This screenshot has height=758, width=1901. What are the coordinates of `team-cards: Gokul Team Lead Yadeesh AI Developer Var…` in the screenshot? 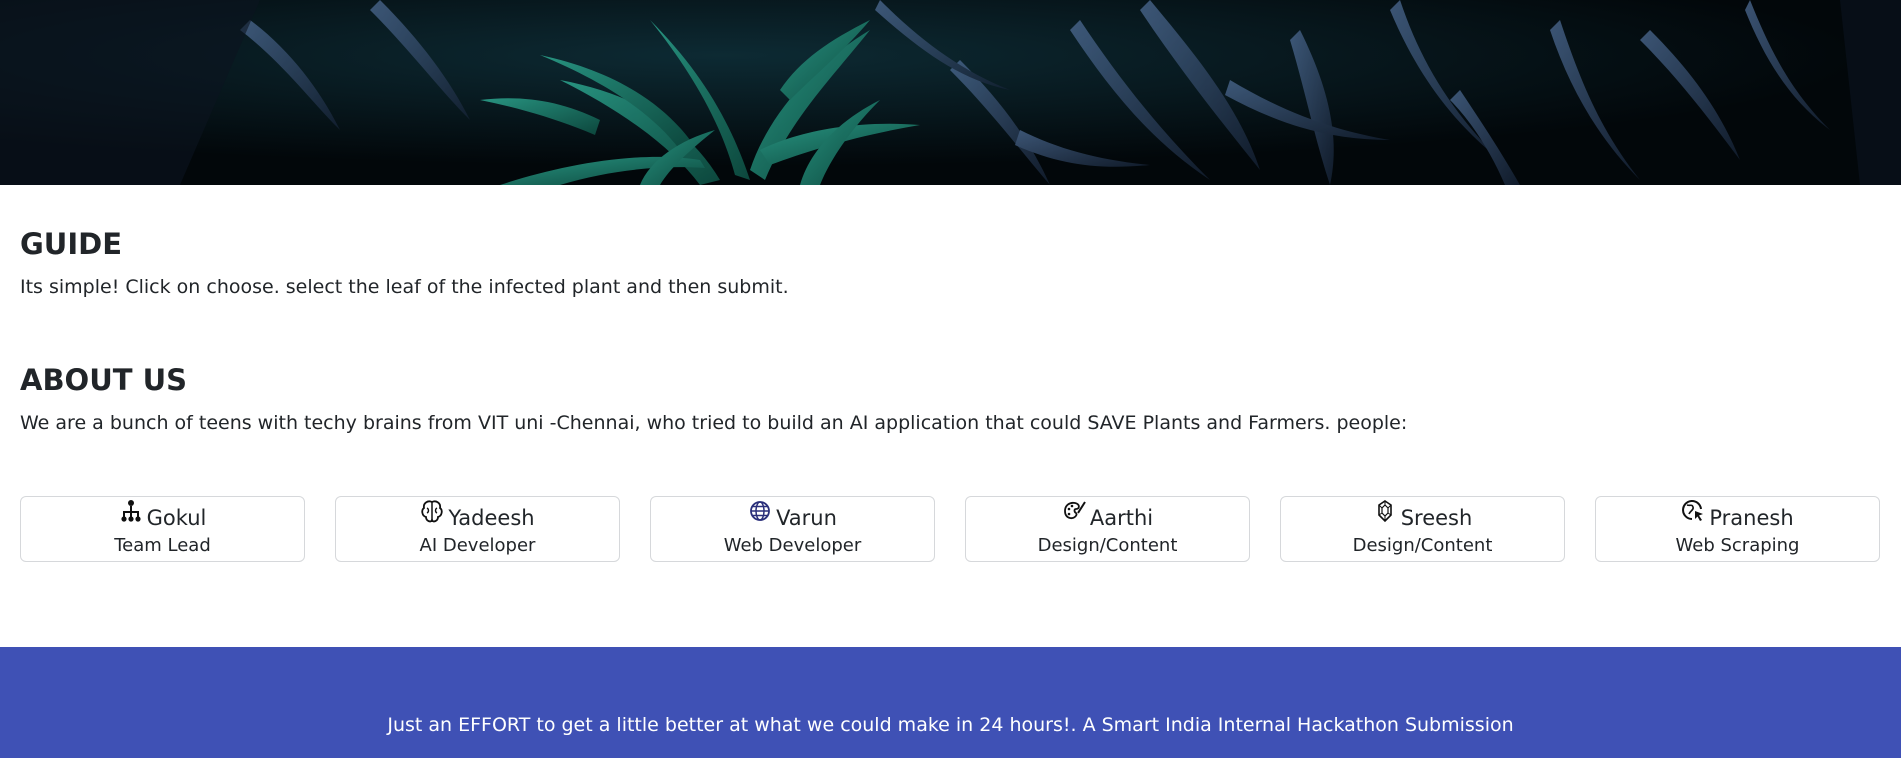 It's located at (951, 529).